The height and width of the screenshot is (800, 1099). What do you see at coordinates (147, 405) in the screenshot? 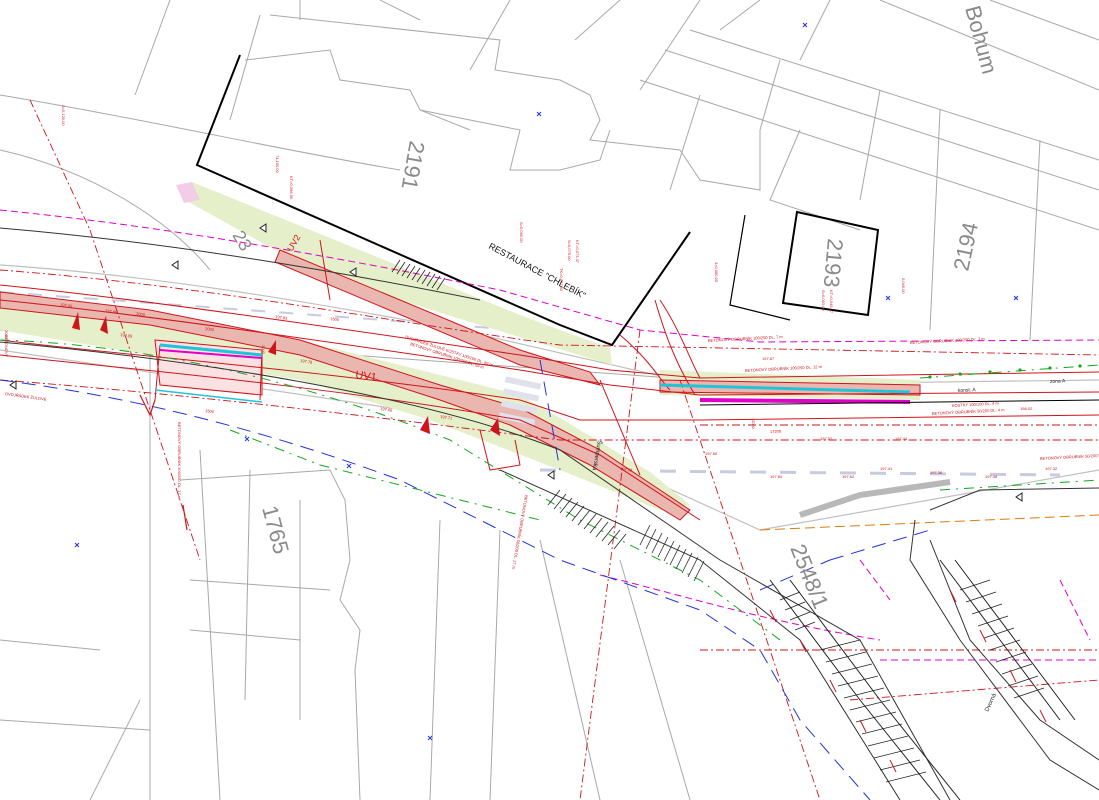
I see `arrow-down` at bounding box center [147, 405].